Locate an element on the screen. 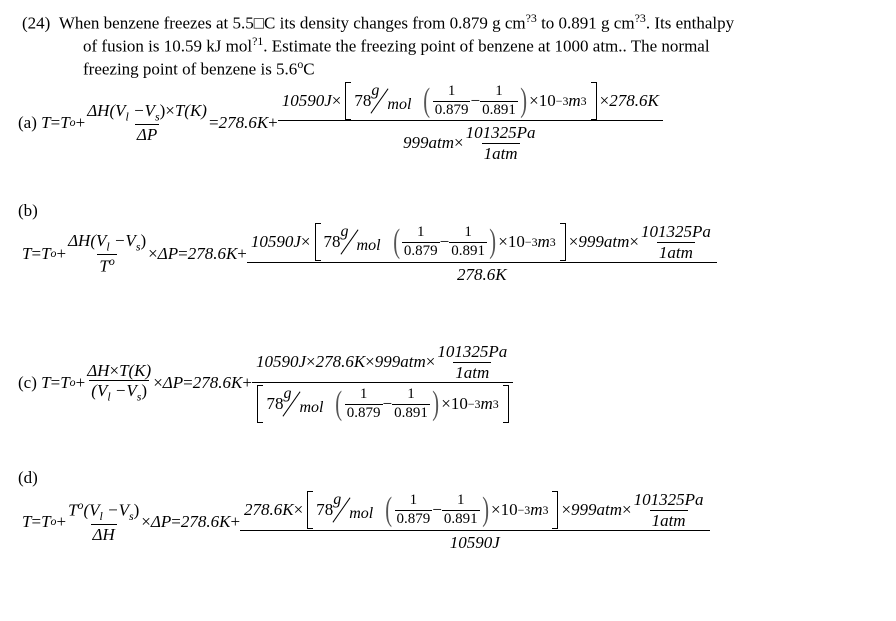  option-d-label: (d) is located at coordinates (28, 477).